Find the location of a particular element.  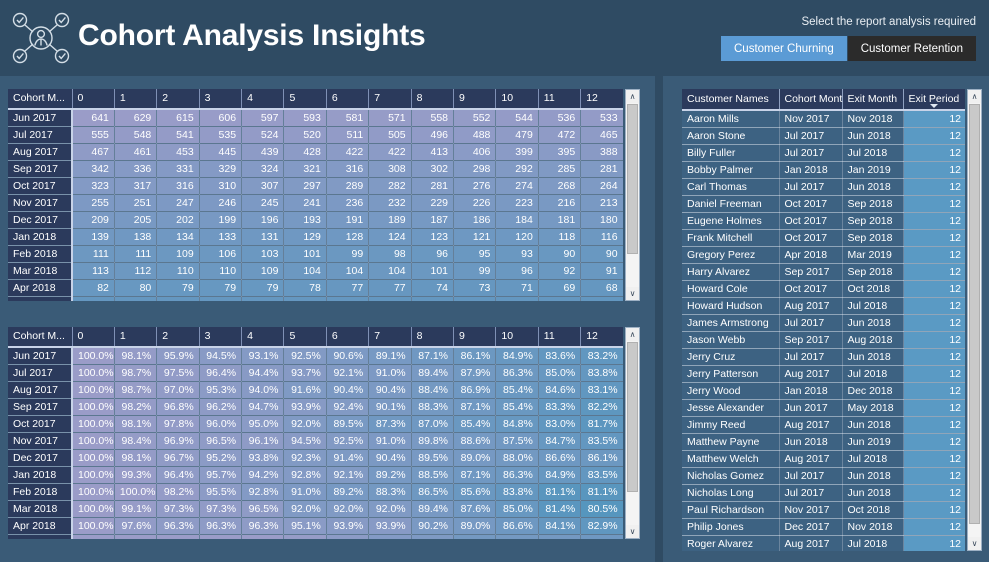

matrix-cell: 276 is located at coordinates (475, 186).